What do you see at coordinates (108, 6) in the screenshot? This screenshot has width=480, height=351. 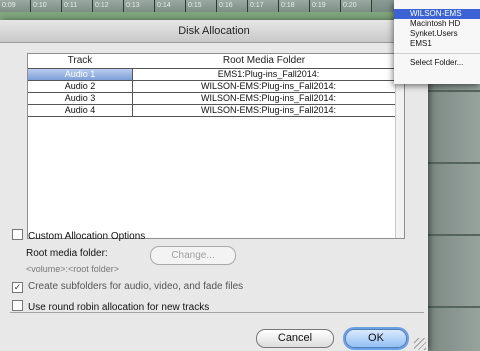 I see `timeline-tick: 0:12` at bounding box center [108, 6].